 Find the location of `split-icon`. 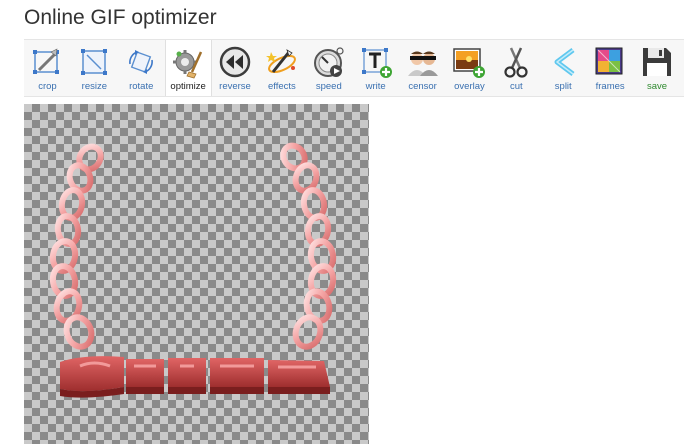

split-icon is located at coordinates (563, 62).